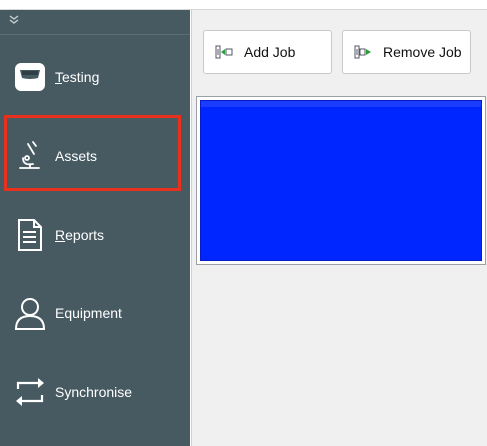 Image resolution: width=487 pixels, height=446 pixels. I want to click on document-icon, so click(30, 235).